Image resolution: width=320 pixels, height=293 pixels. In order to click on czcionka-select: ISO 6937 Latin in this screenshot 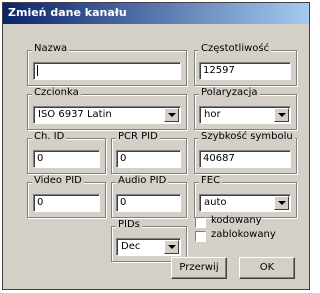, I will do `click(107, 115)`.